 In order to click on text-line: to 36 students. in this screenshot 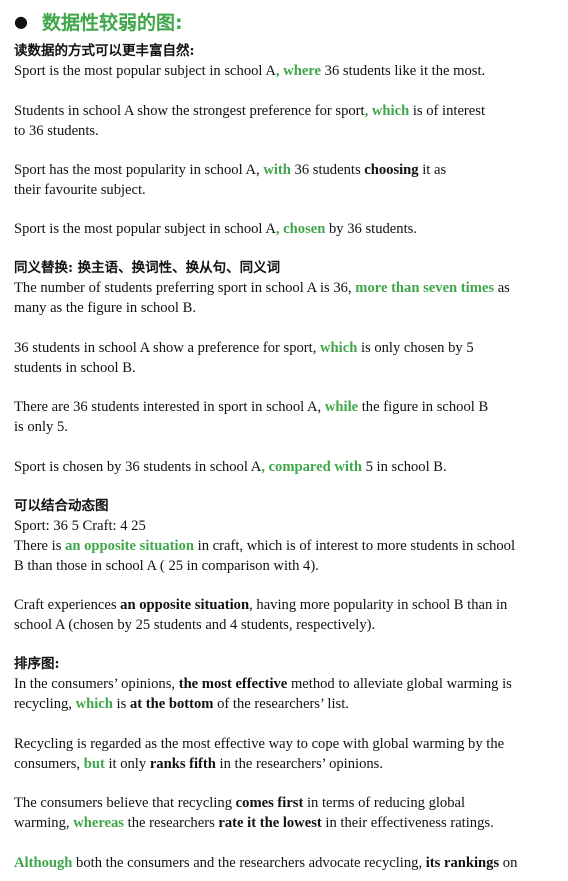, I will do `click(56, 131)`.